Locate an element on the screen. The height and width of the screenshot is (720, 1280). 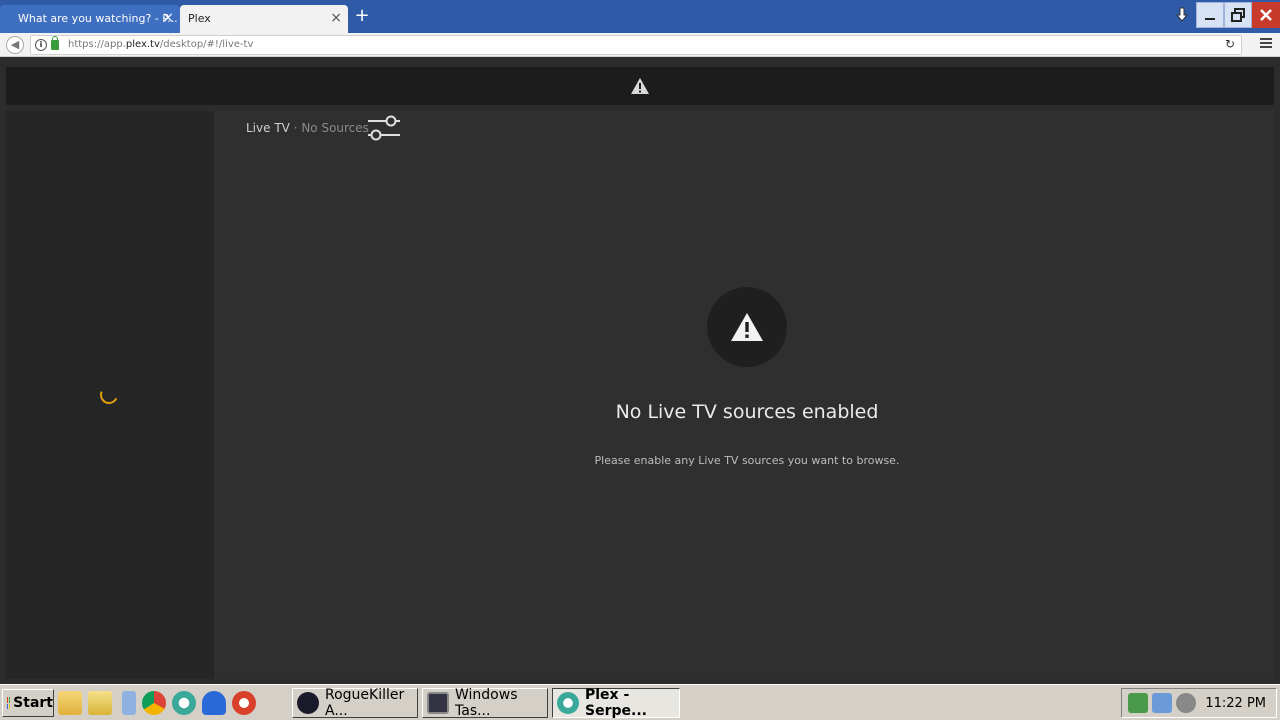
browser-icon is located at coordinates (568, 703).